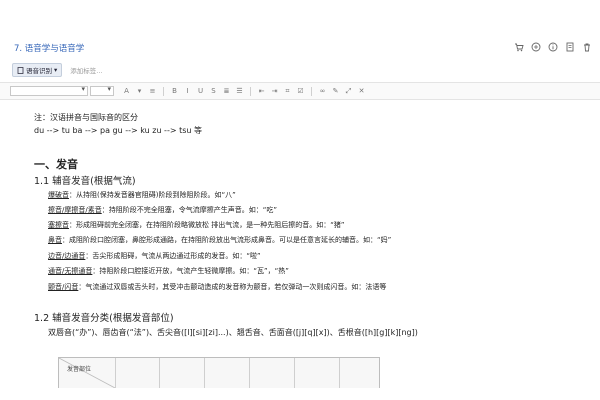  Describe the element at coordinates (126, 91) in the screenshot. I see `toolbar-button: A` at that location.